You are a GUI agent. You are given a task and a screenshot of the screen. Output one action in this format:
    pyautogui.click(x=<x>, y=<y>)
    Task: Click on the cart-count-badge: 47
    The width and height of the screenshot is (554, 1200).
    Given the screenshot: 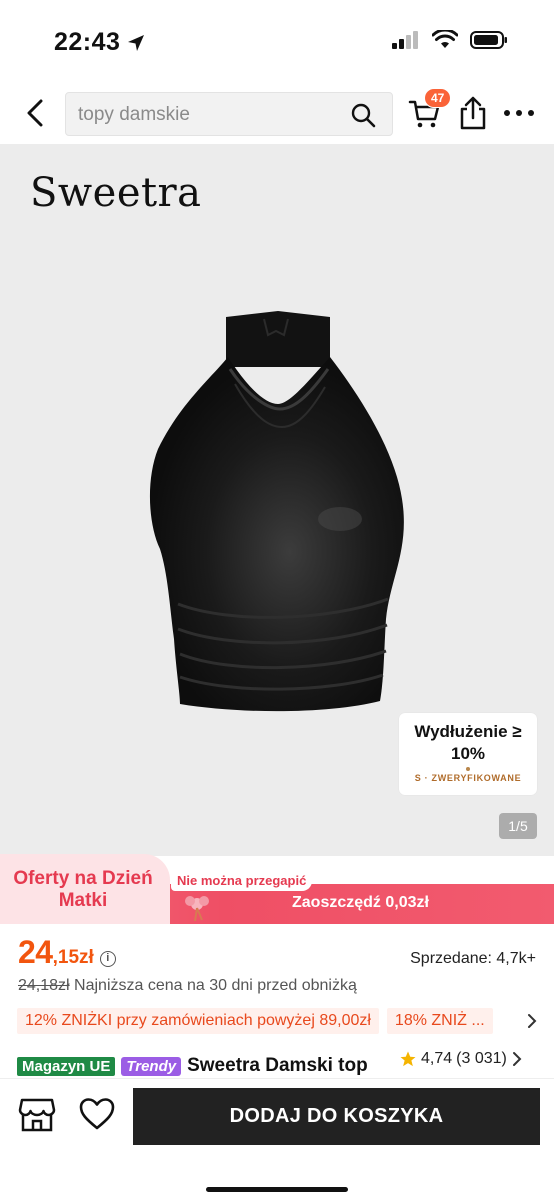 What is the action you would take?
    pyautogui.click(x=438, y=98)
    